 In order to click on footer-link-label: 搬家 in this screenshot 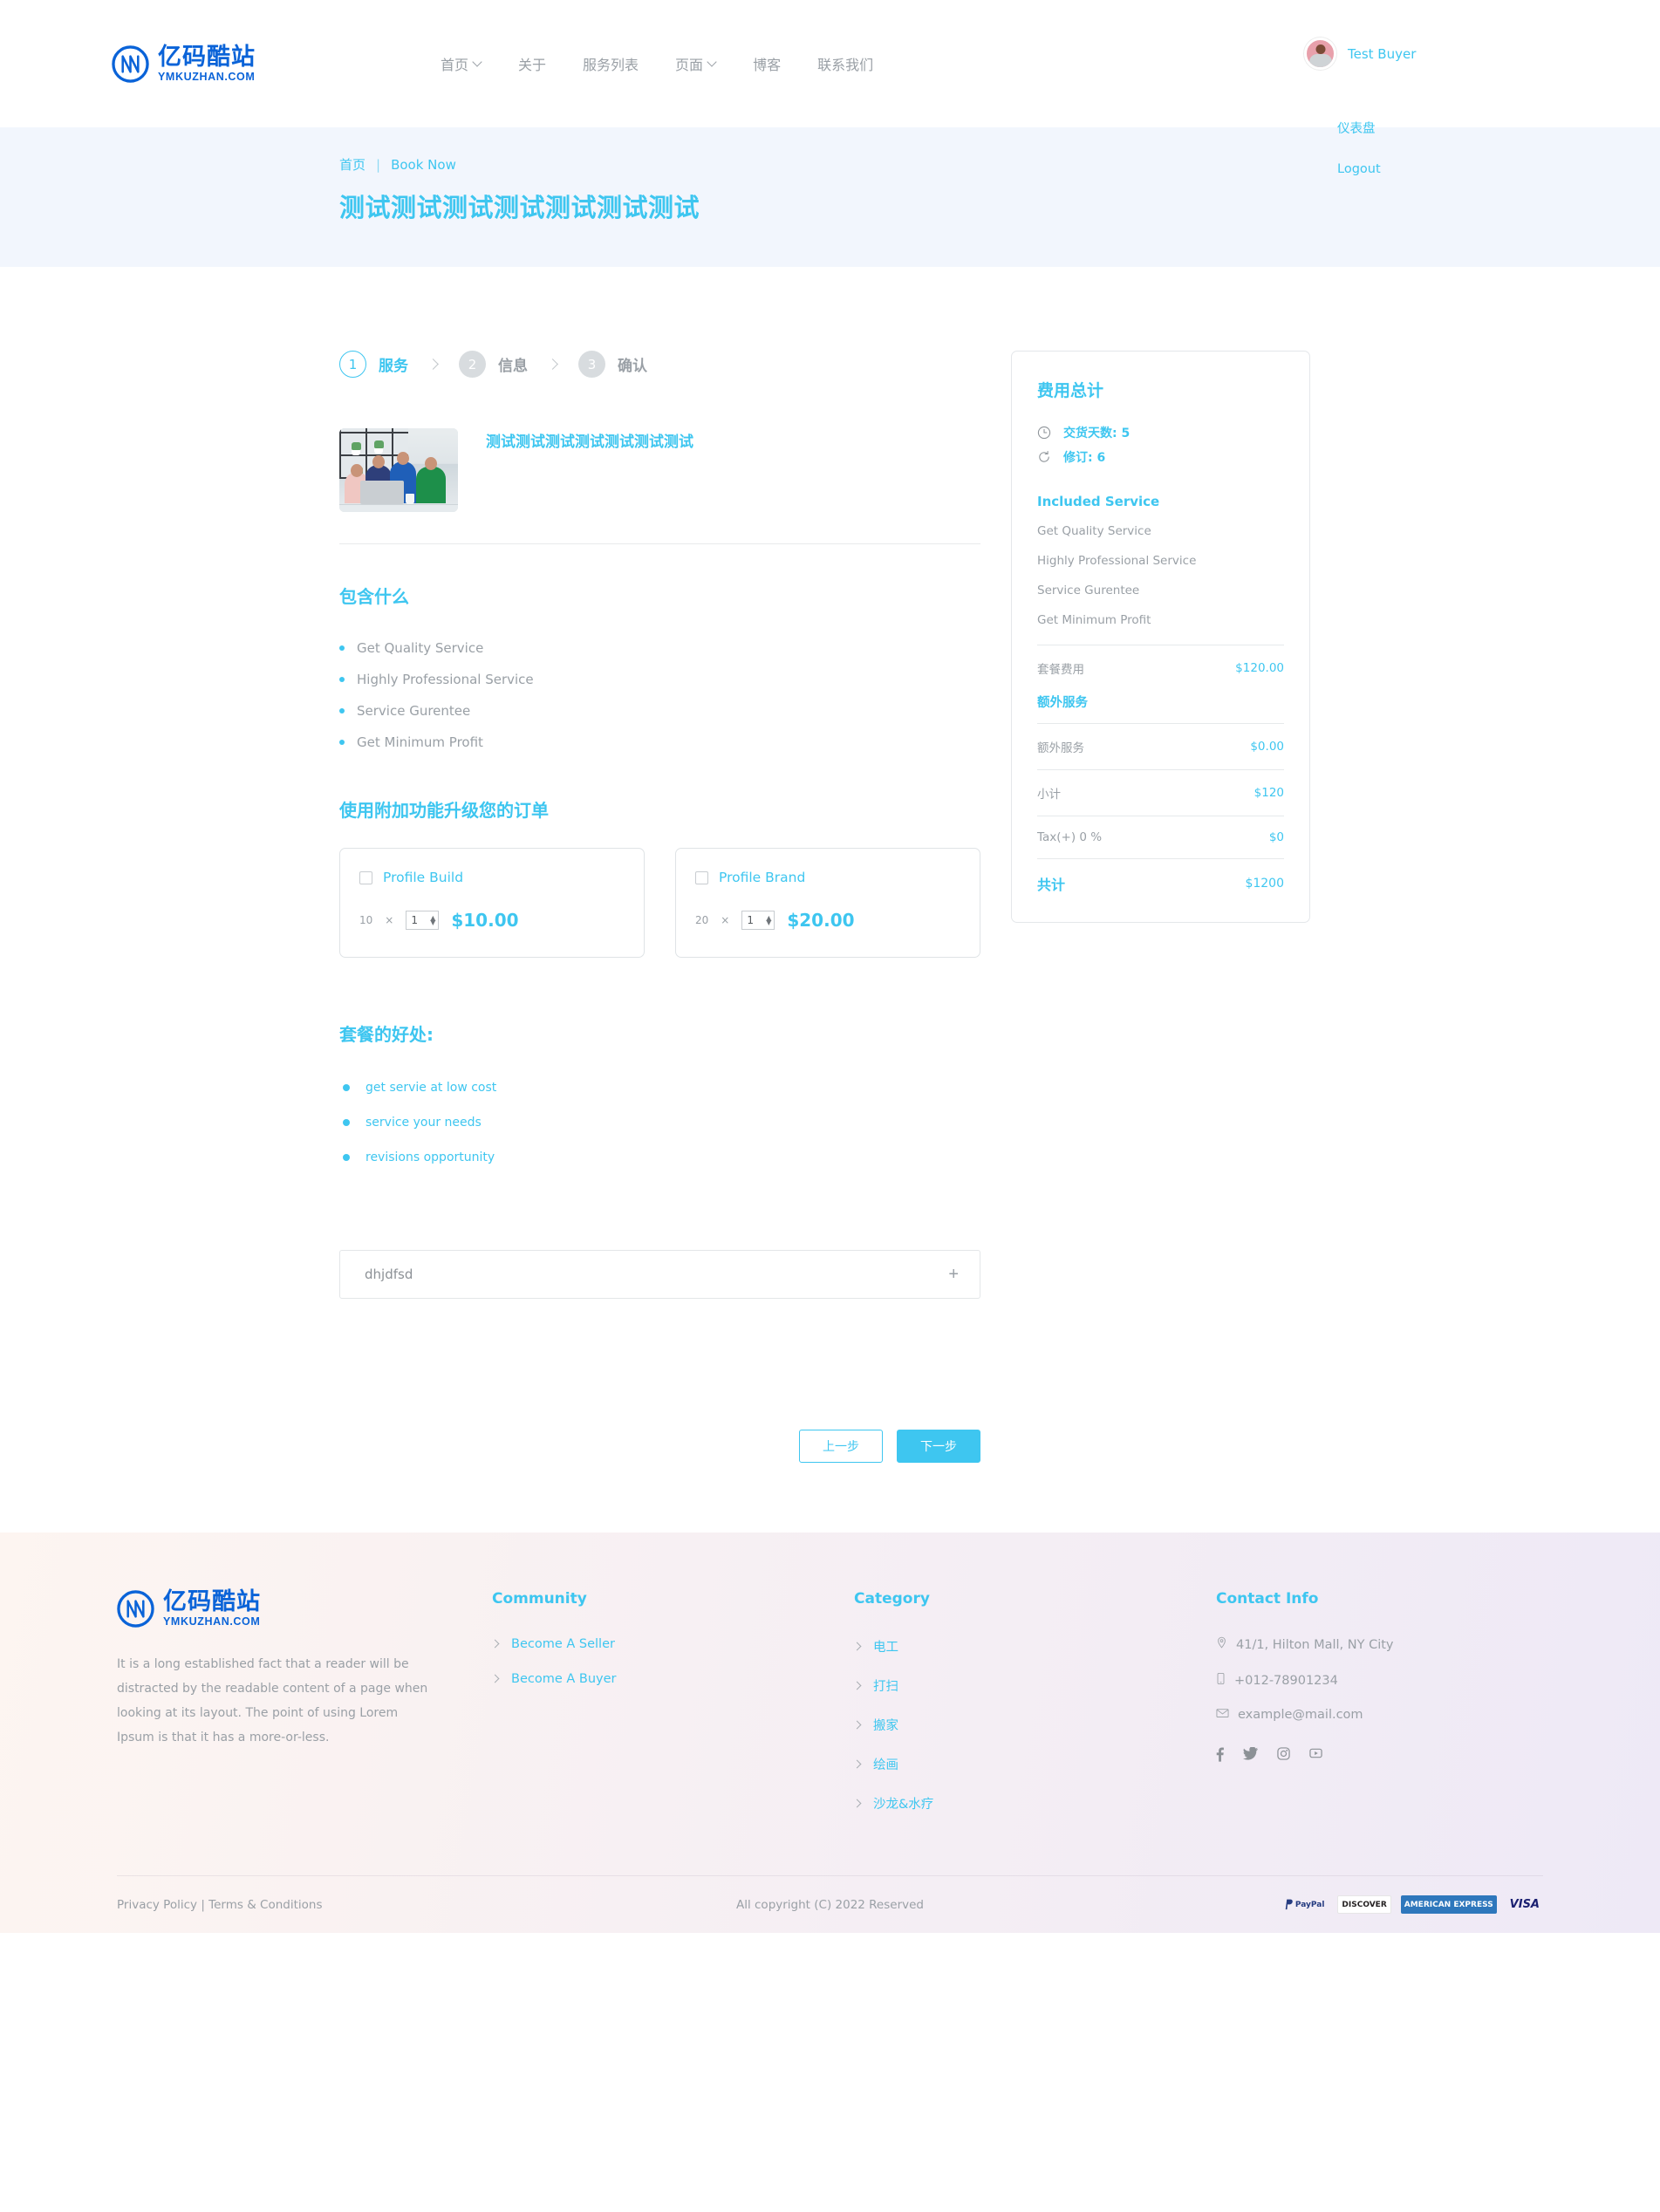, I will do `click(885, 1726)`.